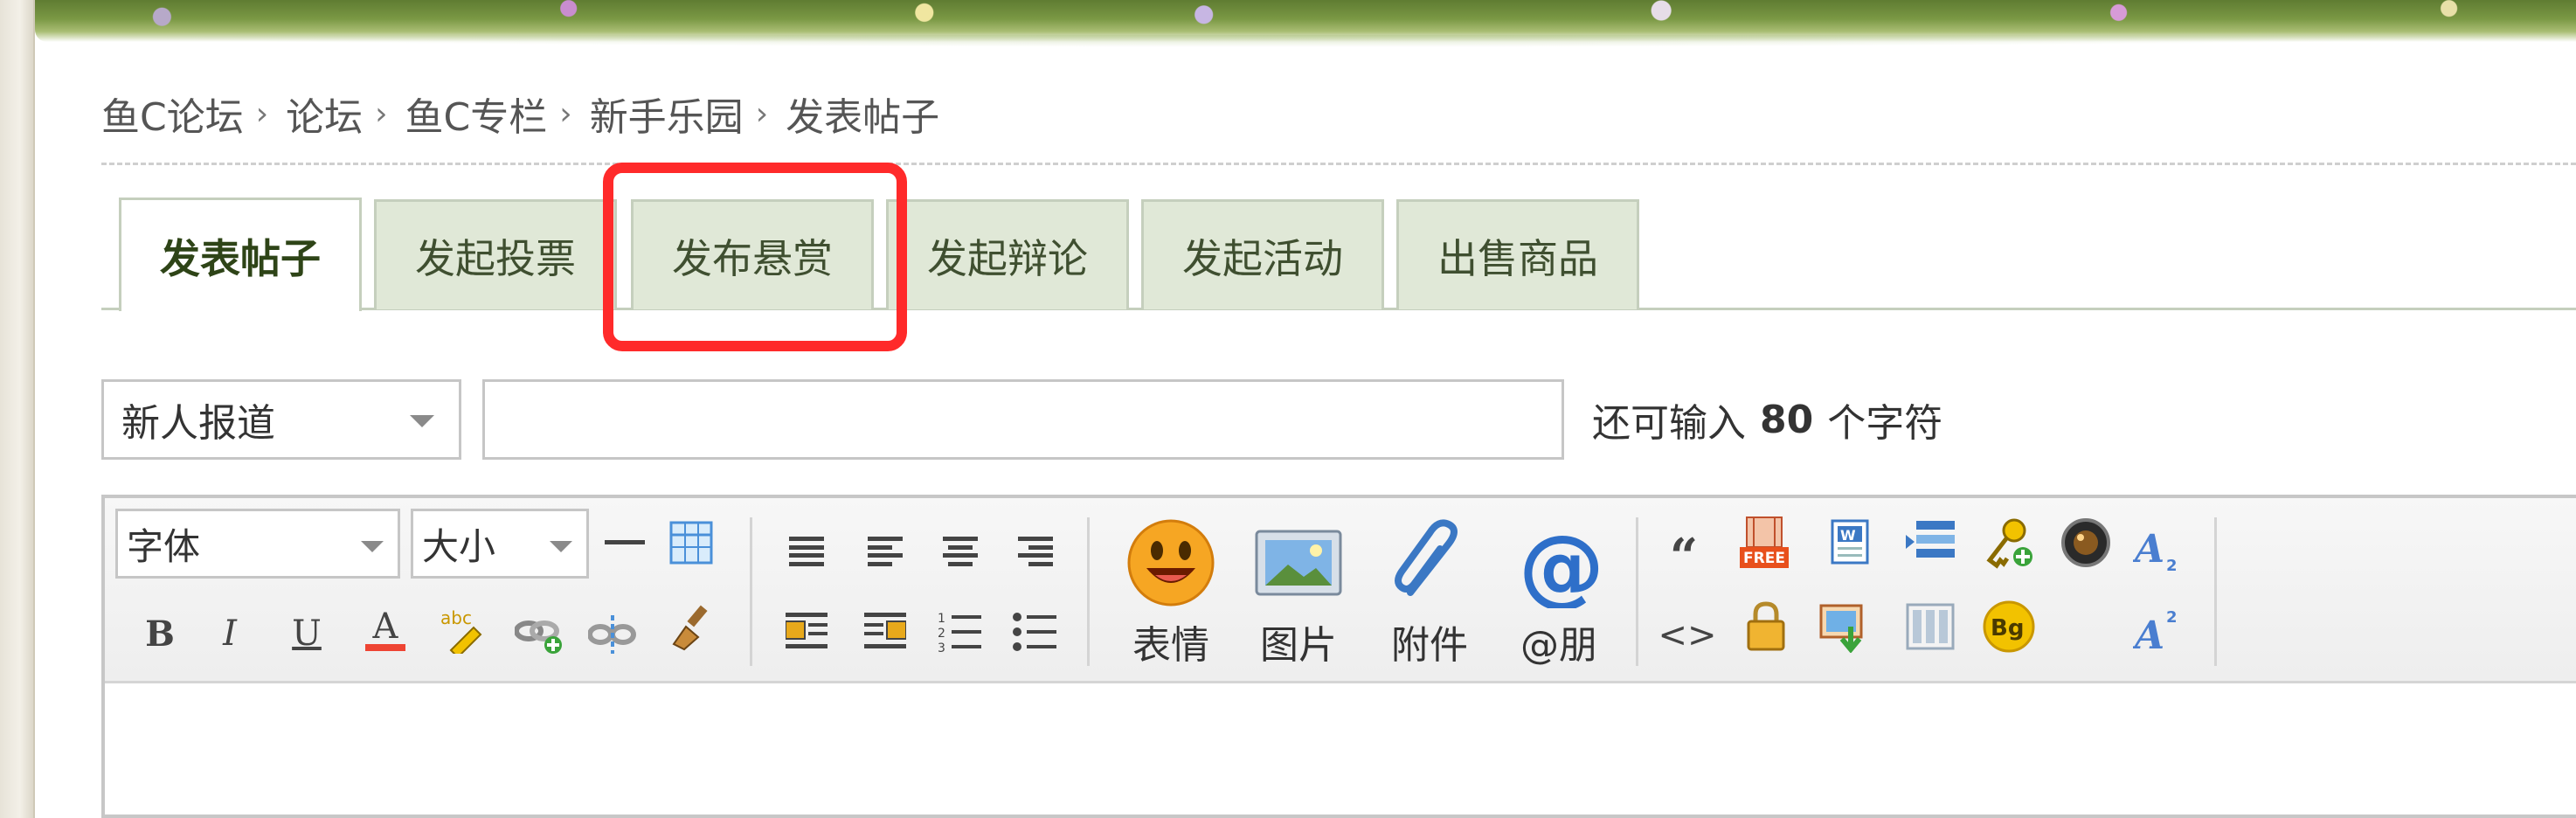 This screenshot has width=2576, height=818. Describe the element at coordinates (941, 619) in the screenshot. I see `svg-text: 1` at that location.